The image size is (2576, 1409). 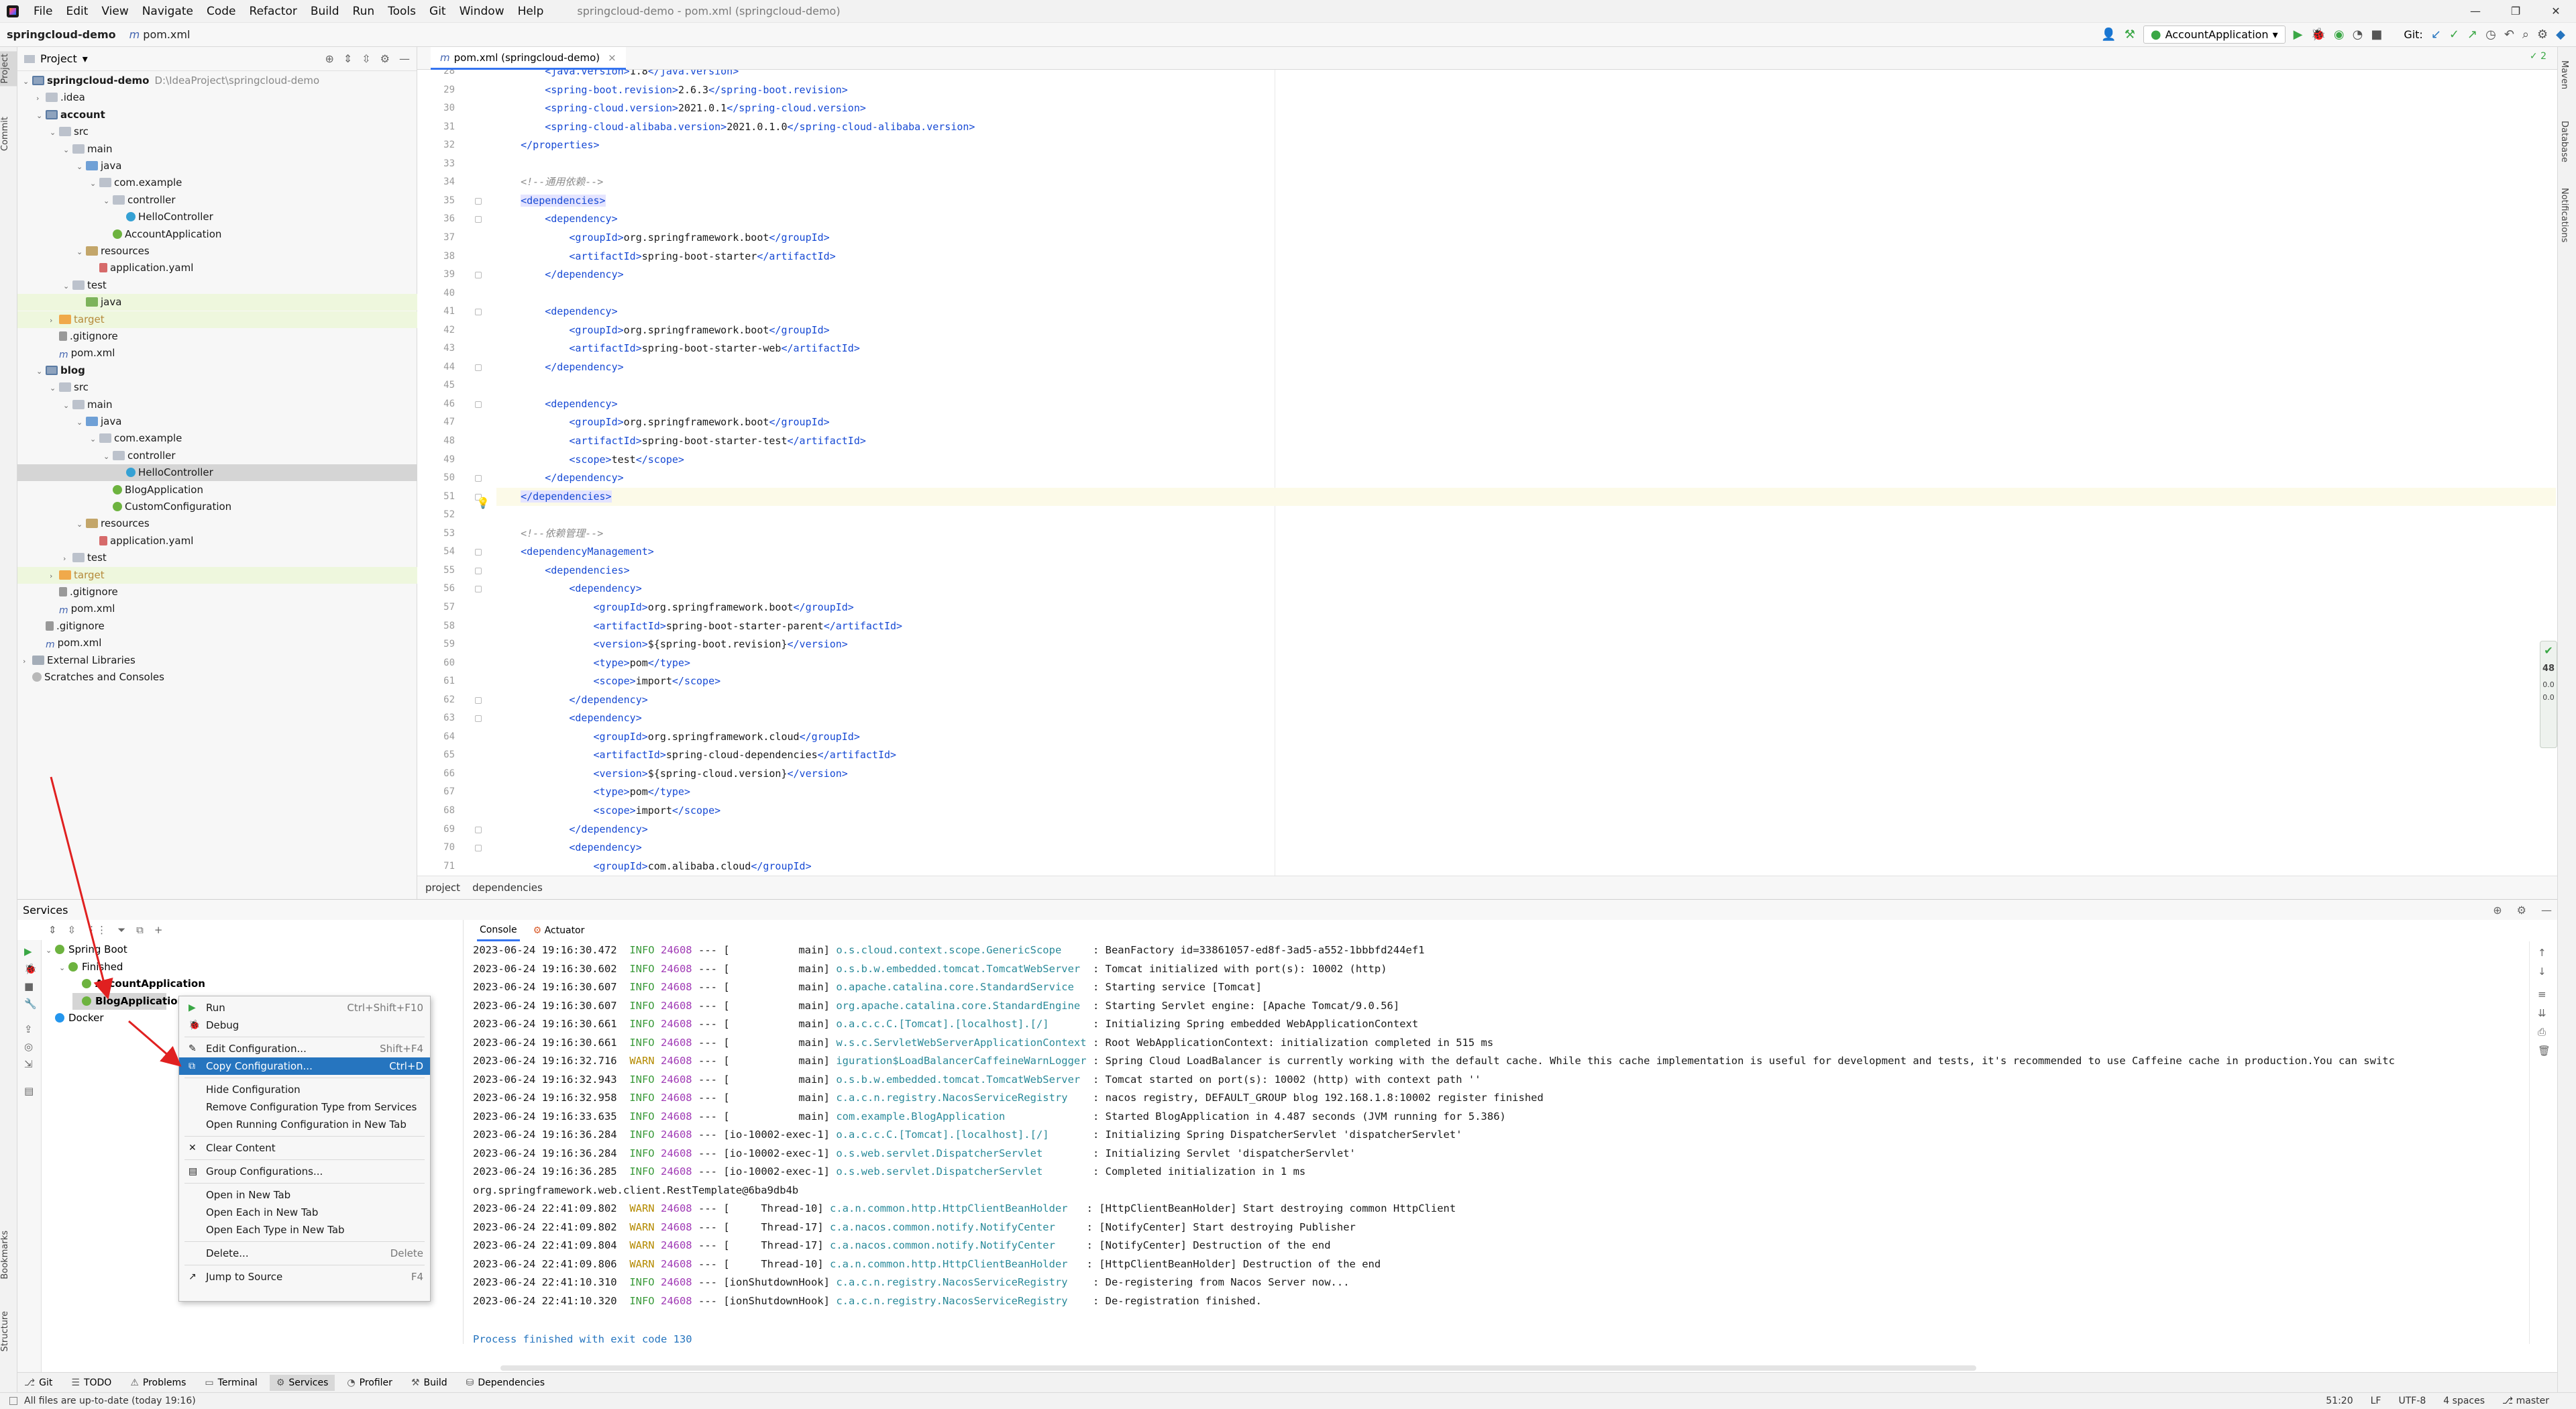 I want to click on layout-icon: ▤, so click(x=29, y=1091).